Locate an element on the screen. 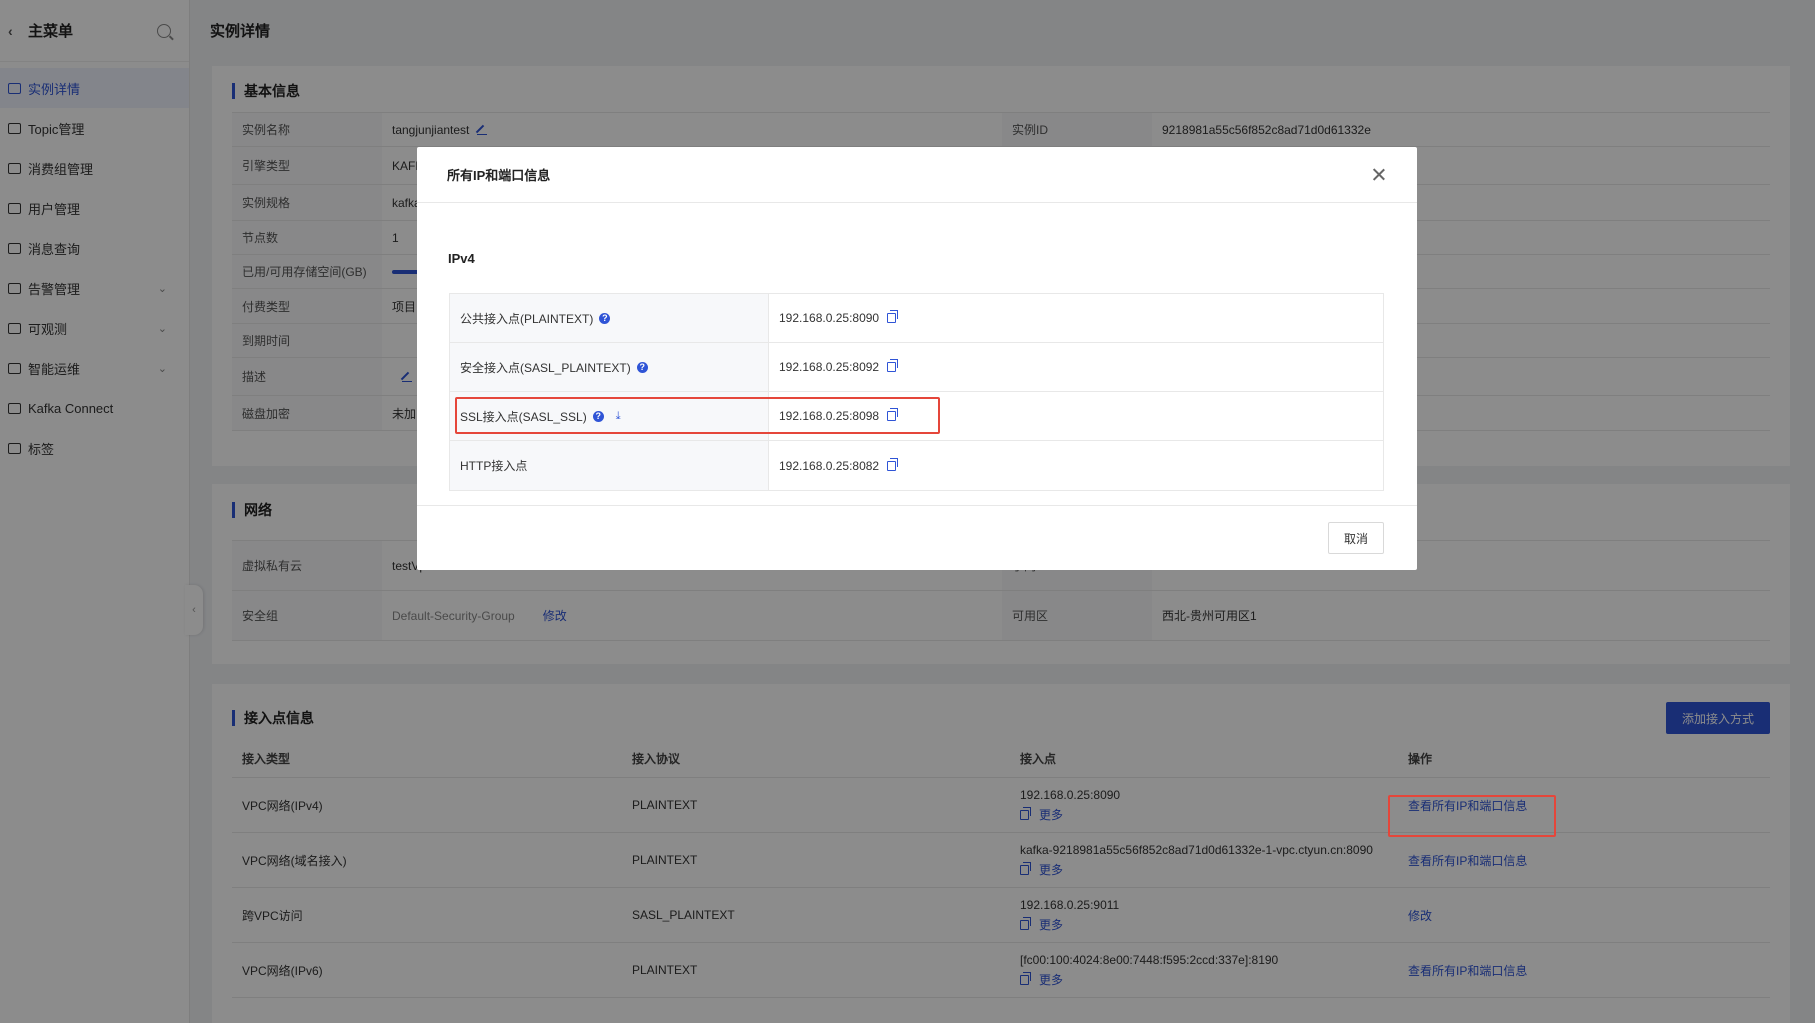 The width and height of the screenshot is (1815, 1023). modal-header: 所有IP和端口信息 is located at coordinates (917, 175).